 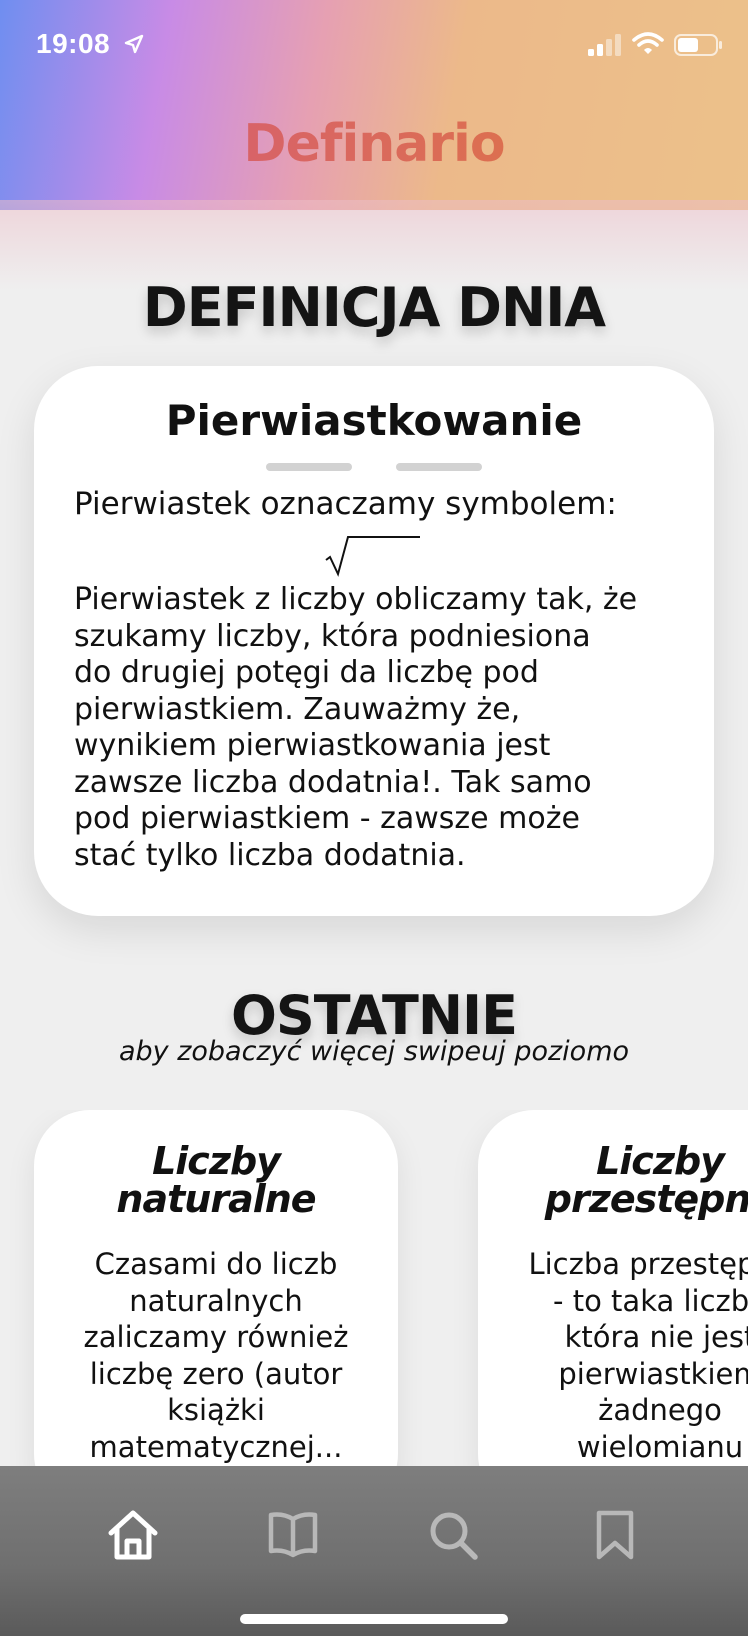 I want to click on status-time: 19:08, so click(x=73, y=43).